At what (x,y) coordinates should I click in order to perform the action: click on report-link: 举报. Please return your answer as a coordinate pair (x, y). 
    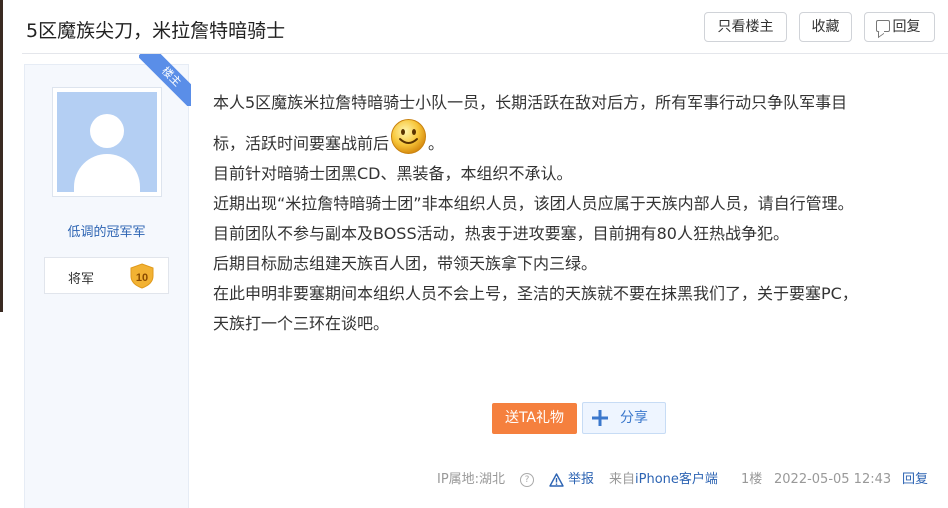
    Looking at the image, I should click on (581, 480).